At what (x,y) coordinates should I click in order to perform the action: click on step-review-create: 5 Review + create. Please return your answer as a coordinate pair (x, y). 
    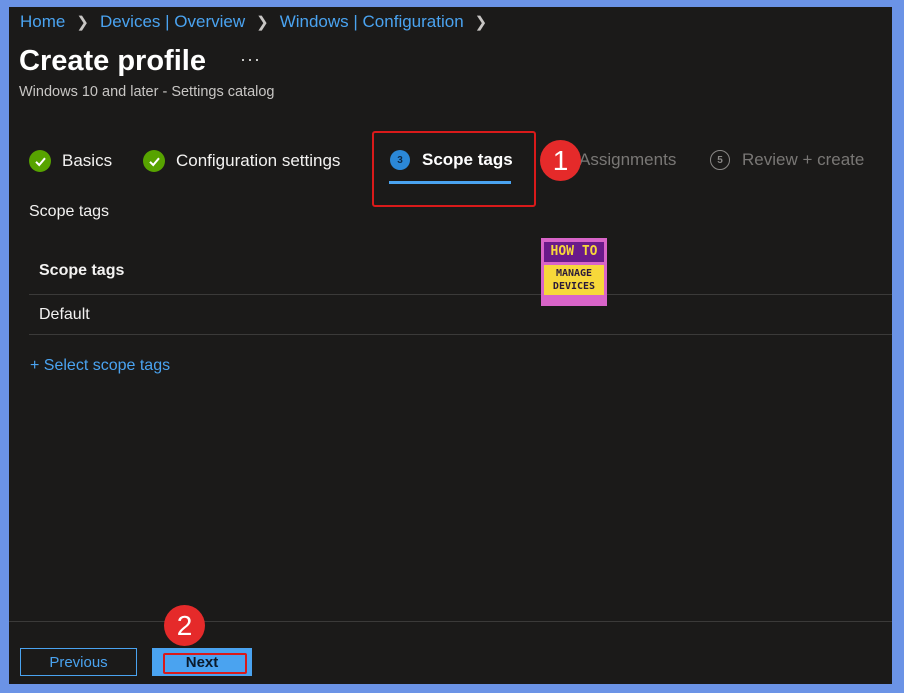
    Looking at the image, I should click on (787, 160).